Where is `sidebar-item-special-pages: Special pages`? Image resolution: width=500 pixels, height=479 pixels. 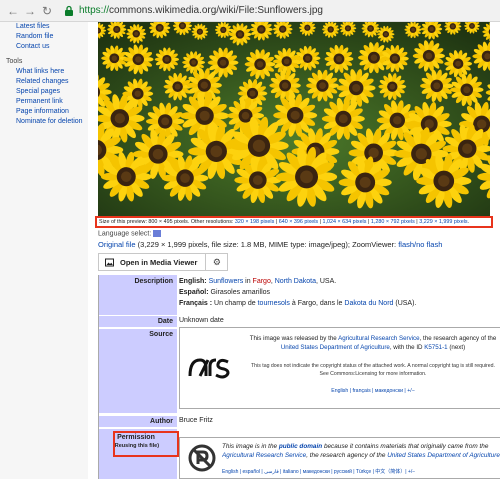
sidebar-item-special-pages: Special pages is located at coordinates (52, 92).